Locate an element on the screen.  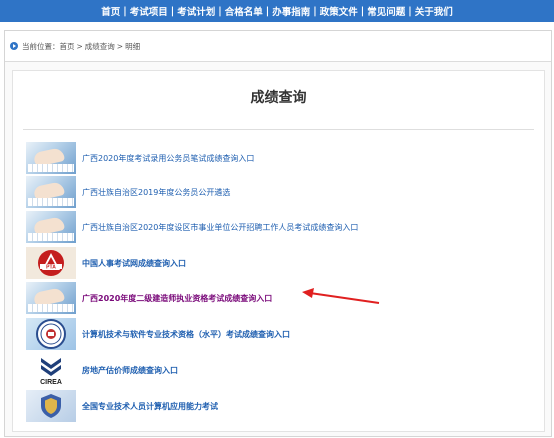
red-arrow-annotation is located at coordinates (341, 296).